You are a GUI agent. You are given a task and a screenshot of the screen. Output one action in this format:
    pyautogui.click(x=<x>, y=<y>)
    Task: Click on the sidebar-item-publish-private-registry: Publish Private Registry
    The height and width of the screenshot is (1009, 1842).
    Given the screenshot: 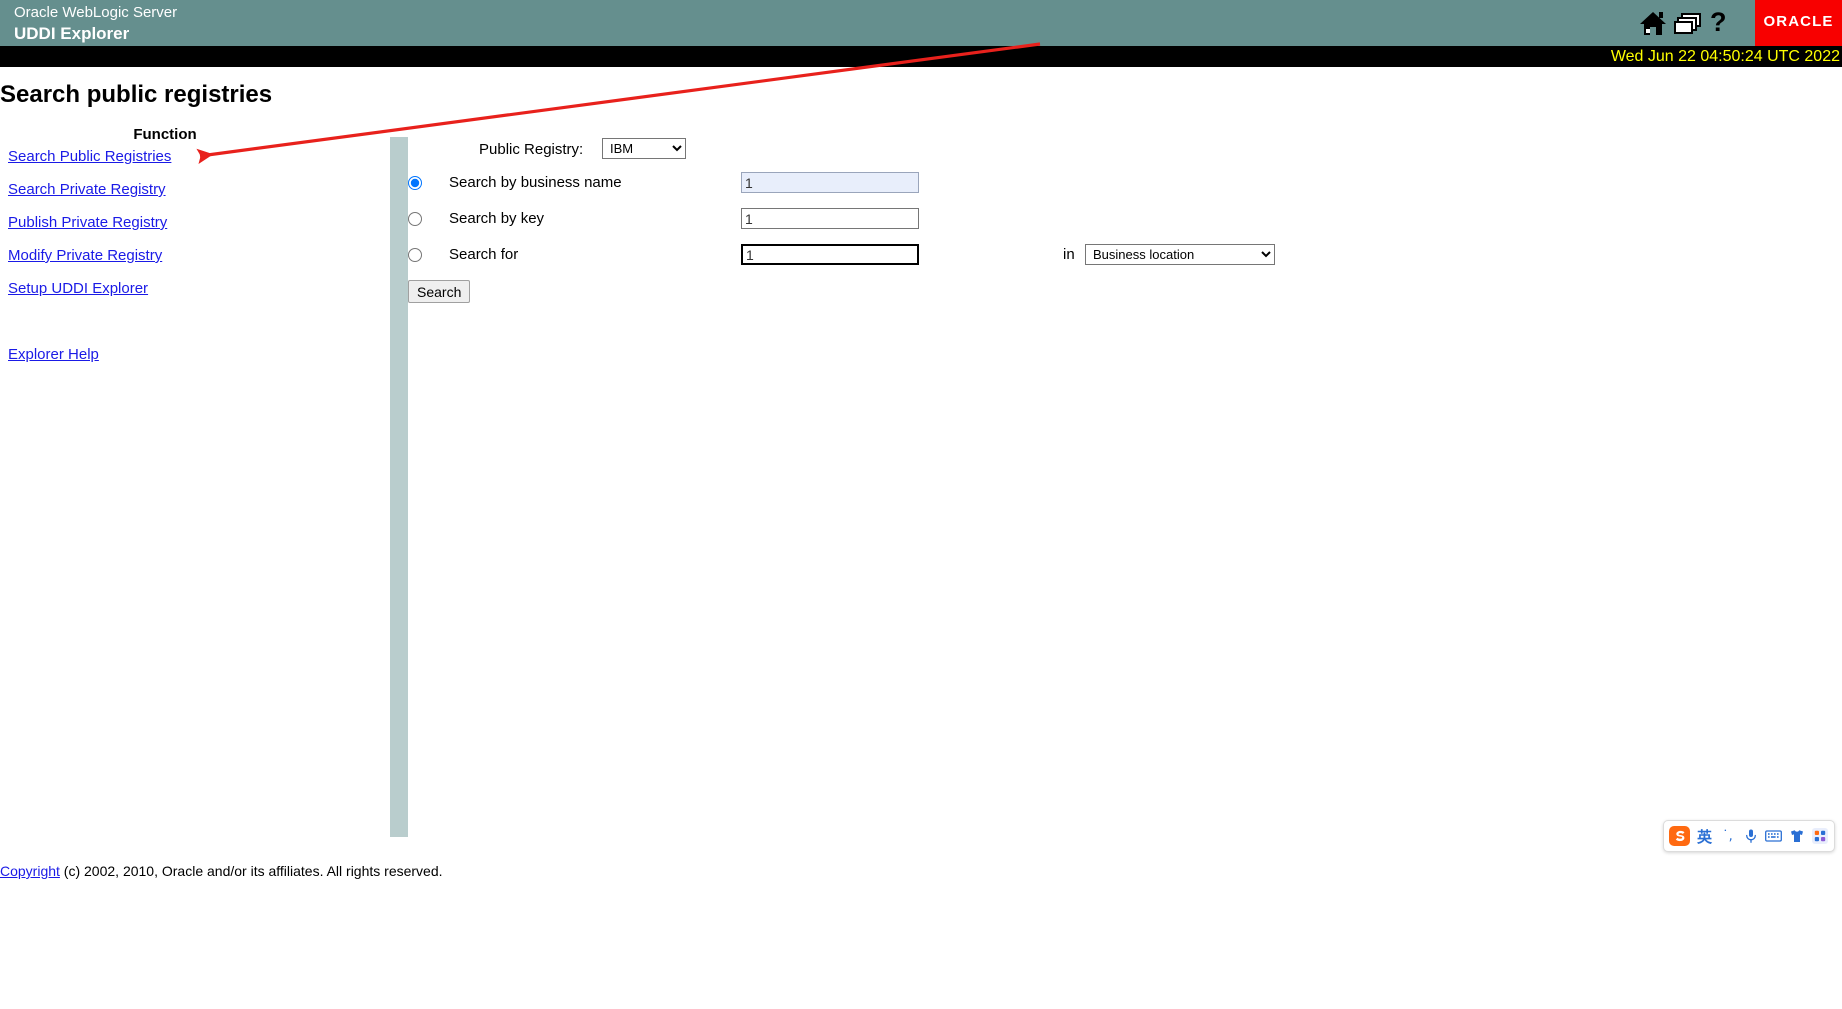 What is the action you would take?
    pyautogui.click(x=87, y=223)
    